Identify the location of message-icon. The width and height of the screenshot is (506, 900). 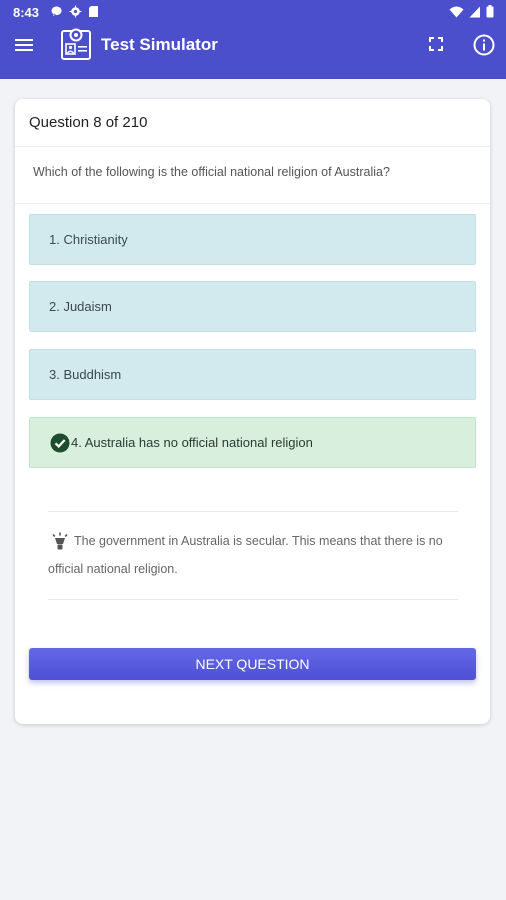
(56, 13).